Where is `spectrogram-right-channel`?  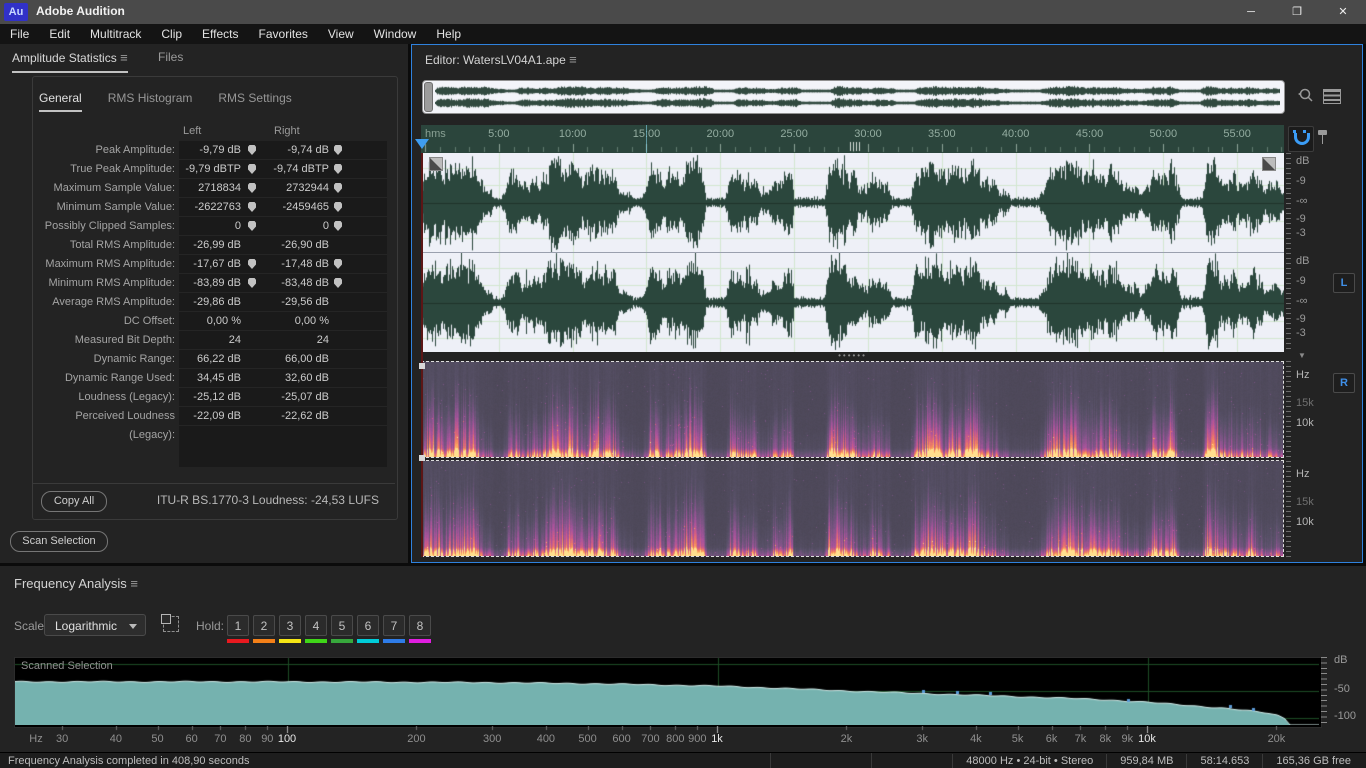
spectrogram-right-channel is located at coordinates (852, 508).